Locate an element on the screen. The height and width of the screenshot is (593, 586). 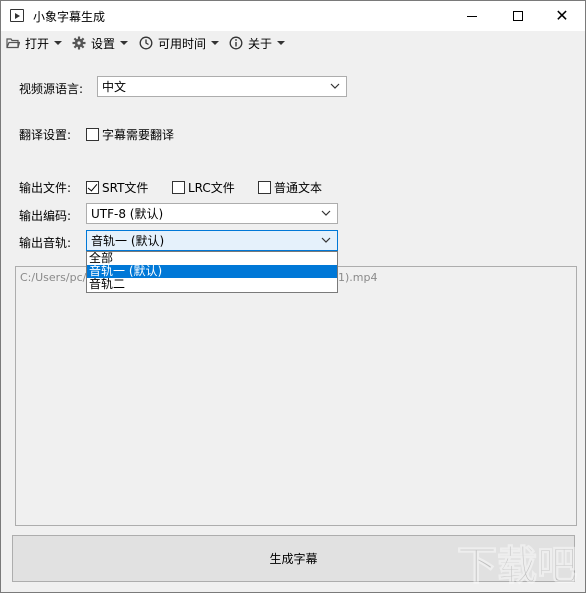
menu-open: 打开 is located at coordinates (34, 43).